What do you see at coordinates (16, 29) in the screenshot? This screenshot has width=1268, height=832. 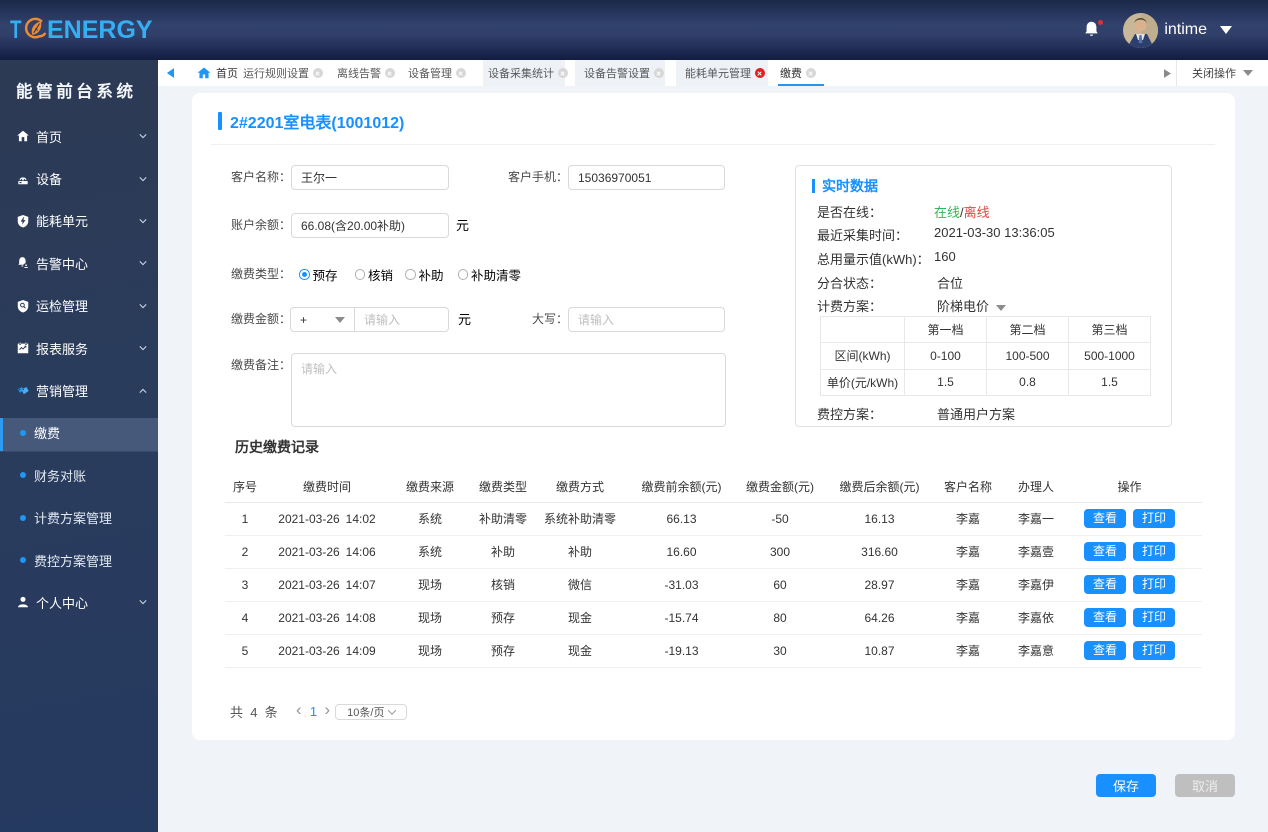 I see `svg-text: T` at bounding box center [16, 29].